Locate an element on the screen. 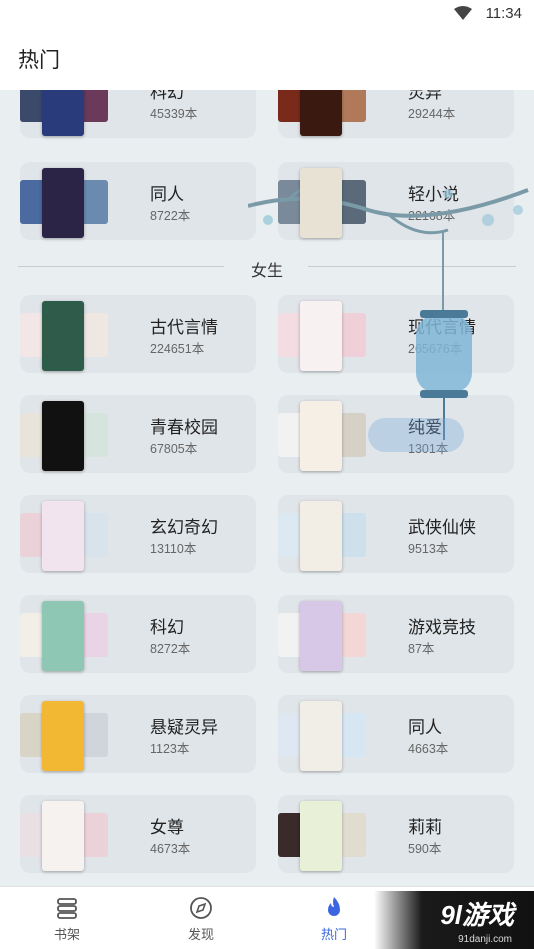  category-card: 女尊 4673本 is located at coordinates (138, 834).